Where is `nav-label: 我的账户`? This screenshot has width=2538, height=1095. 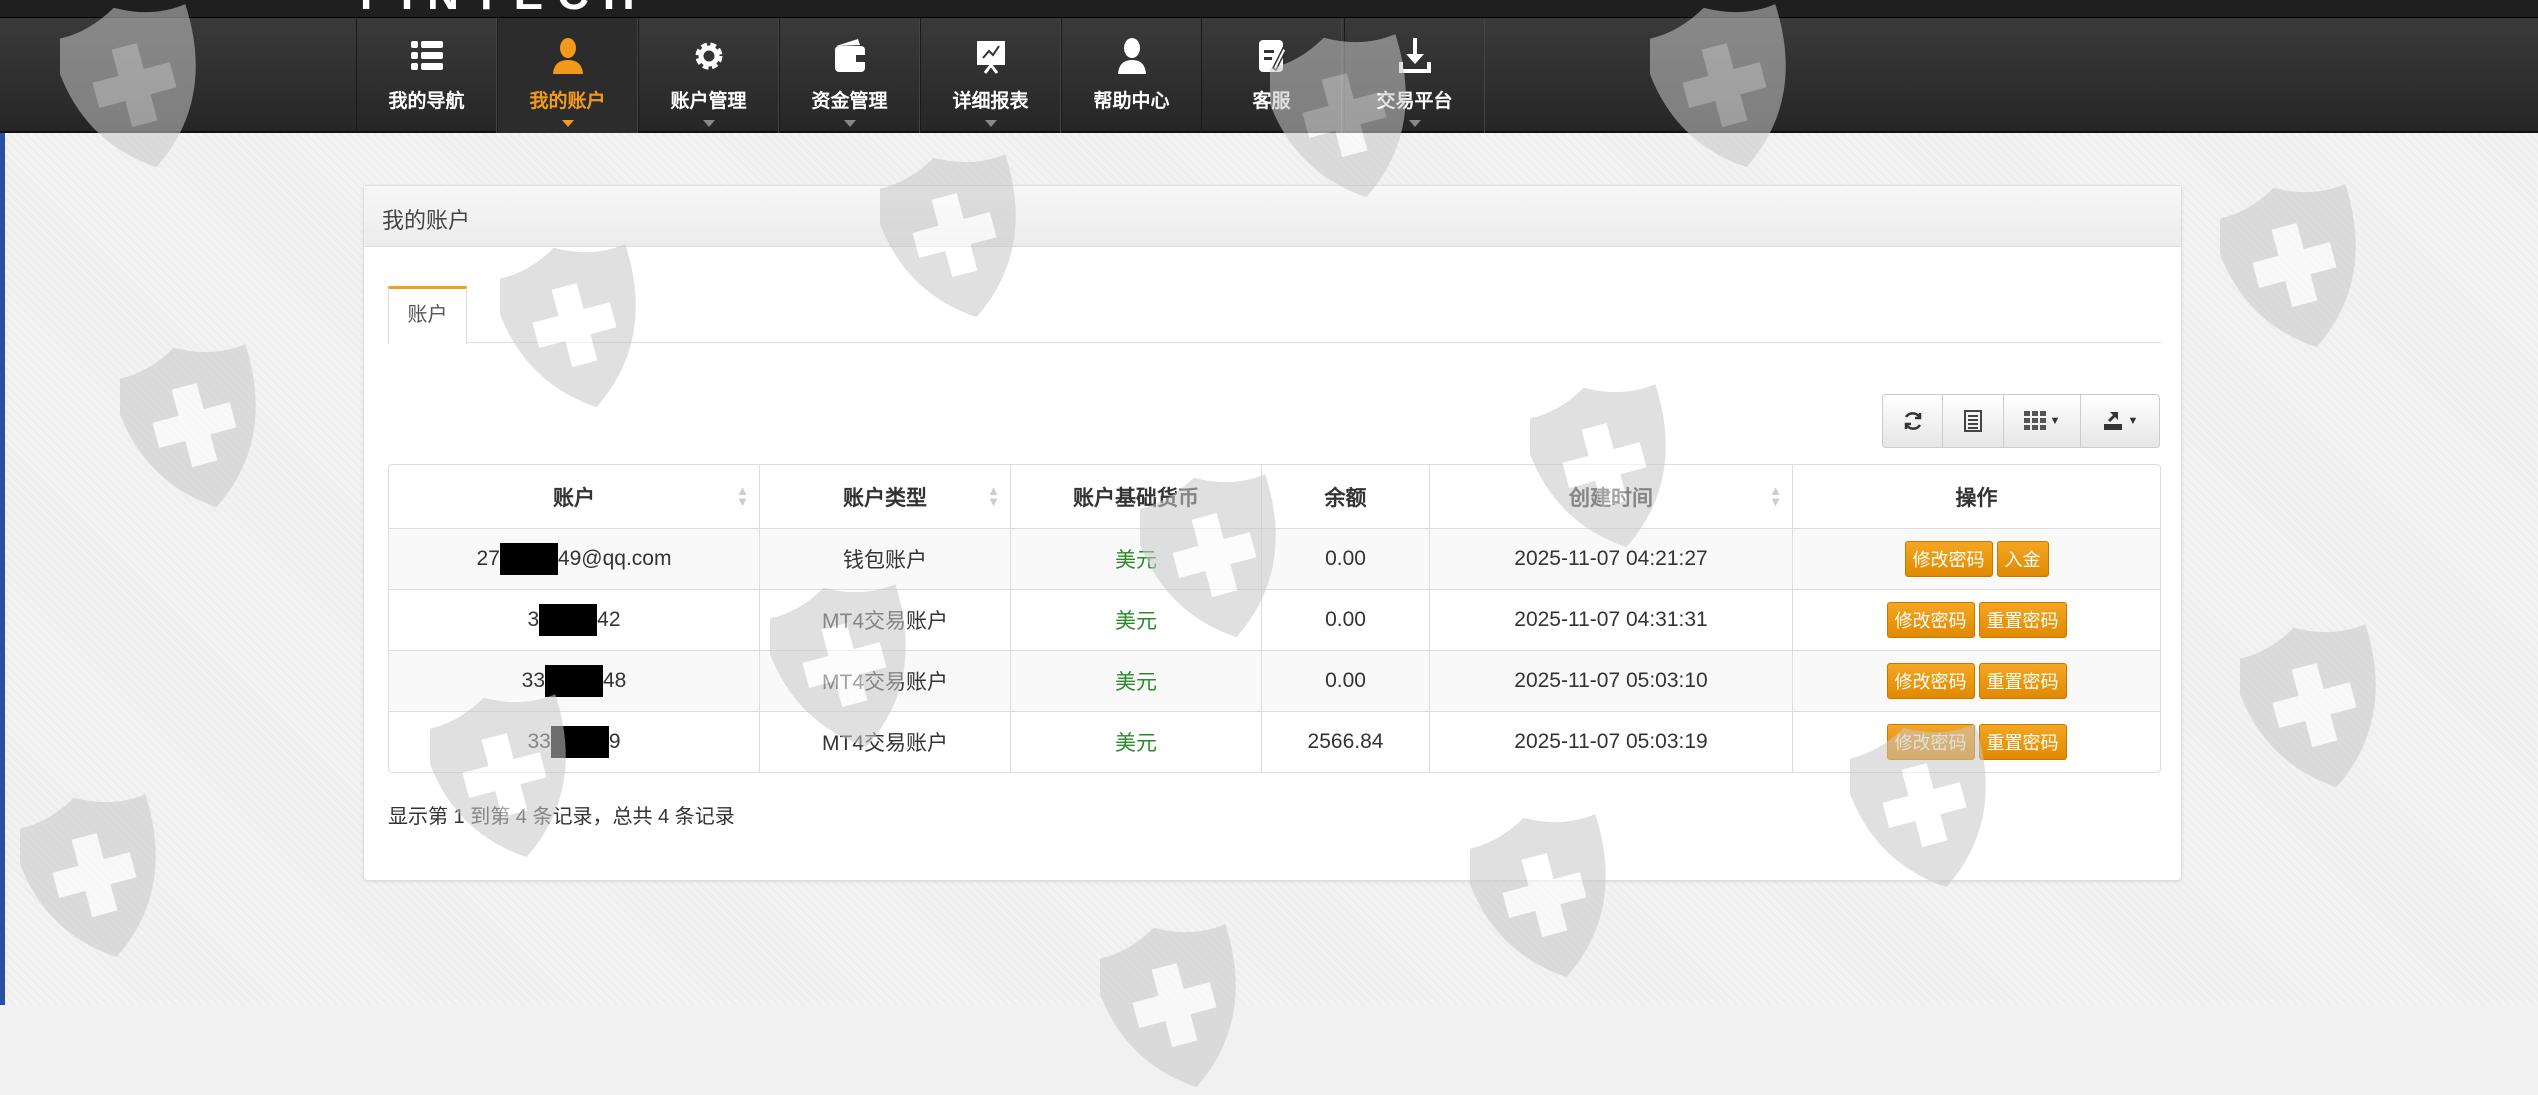
nav-label: 我的账户 is located at coordinates (567, 101).